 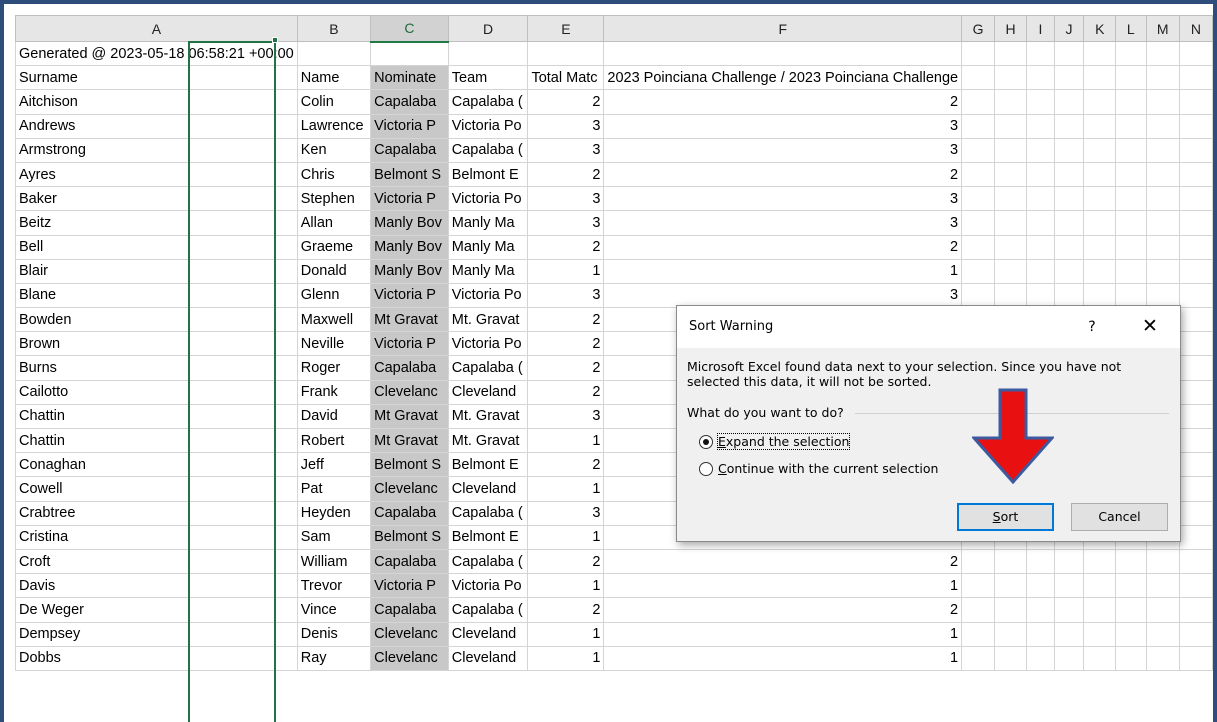 I want to click on data-cell: Mt Gravat, so click(x=409, y=320).